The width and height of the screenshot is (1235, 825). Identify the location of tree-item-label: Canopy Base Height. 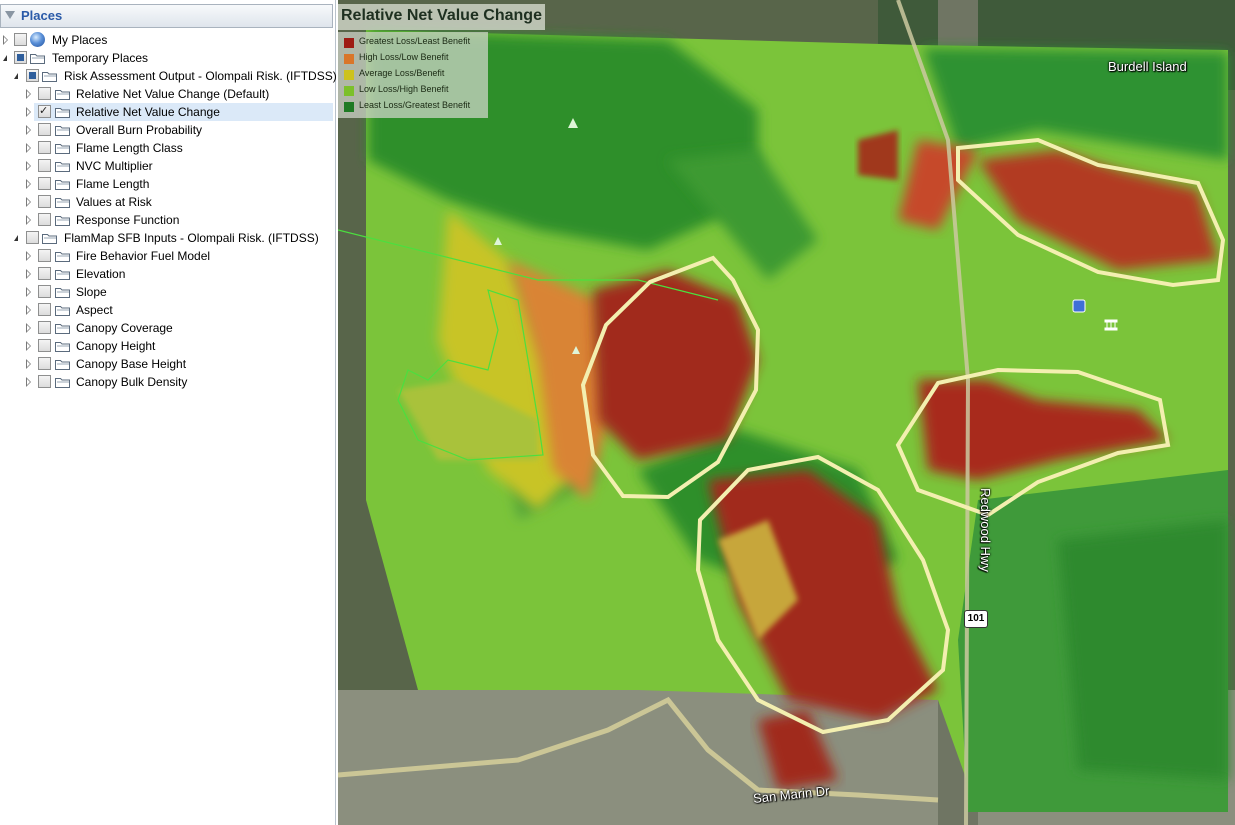
(131, 364).